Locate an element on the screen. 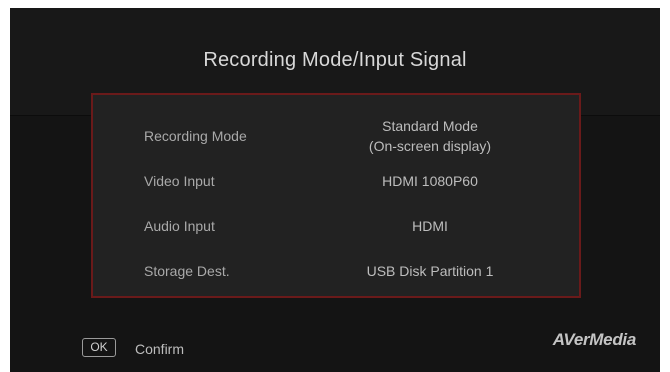 This screenshot has height=372, width=670. audio-input-value: HDMI is located at coordinates (430, 226).